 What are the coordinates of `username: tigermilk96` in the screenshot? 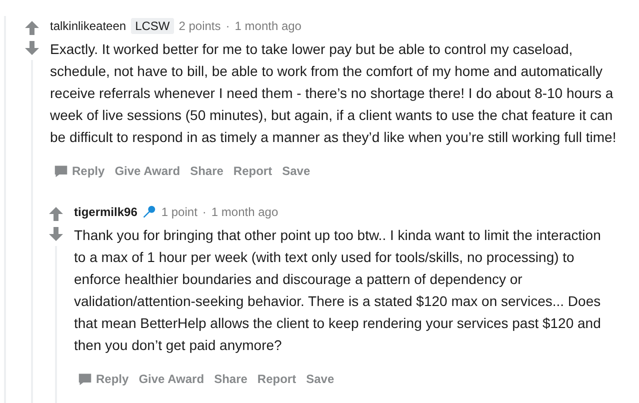 It's located at (106, 212).